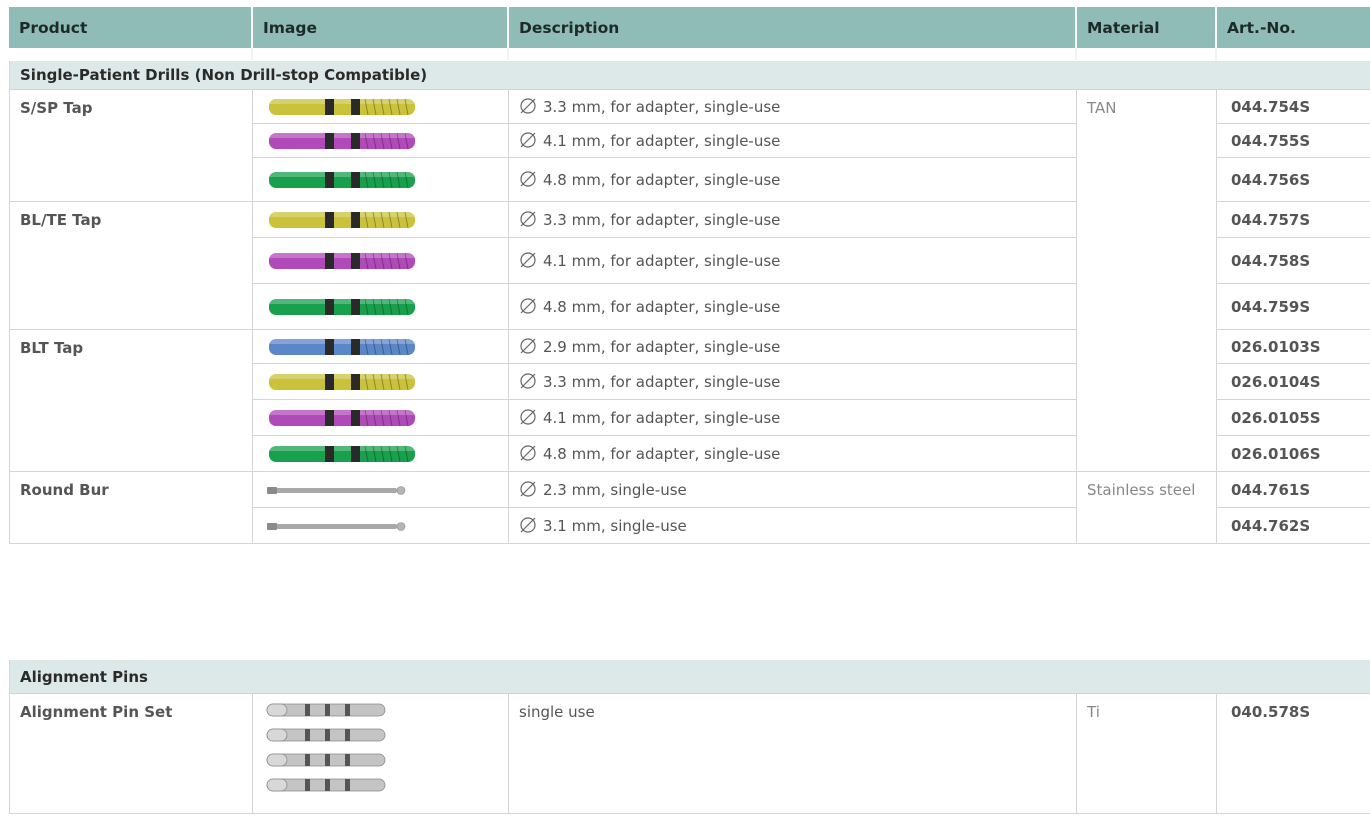 This screenshot has height=834, width=1370. Describe the element at coordinates (1146, 753) in the screenshot. I see `material-cell: Ti` at that location.